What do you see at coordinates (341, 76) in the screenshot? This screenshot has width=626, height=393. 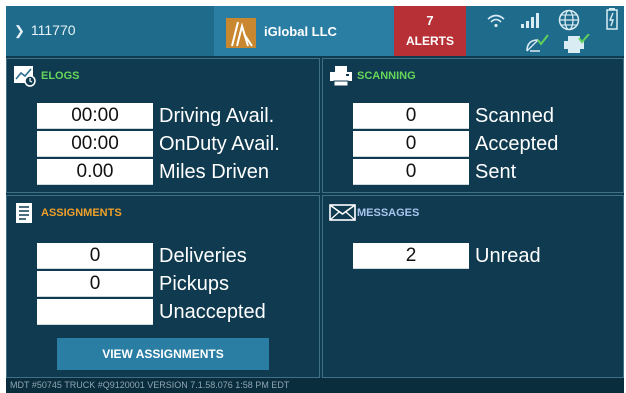 I see `scanner-printer-icon` at bounding box center [341, 76].